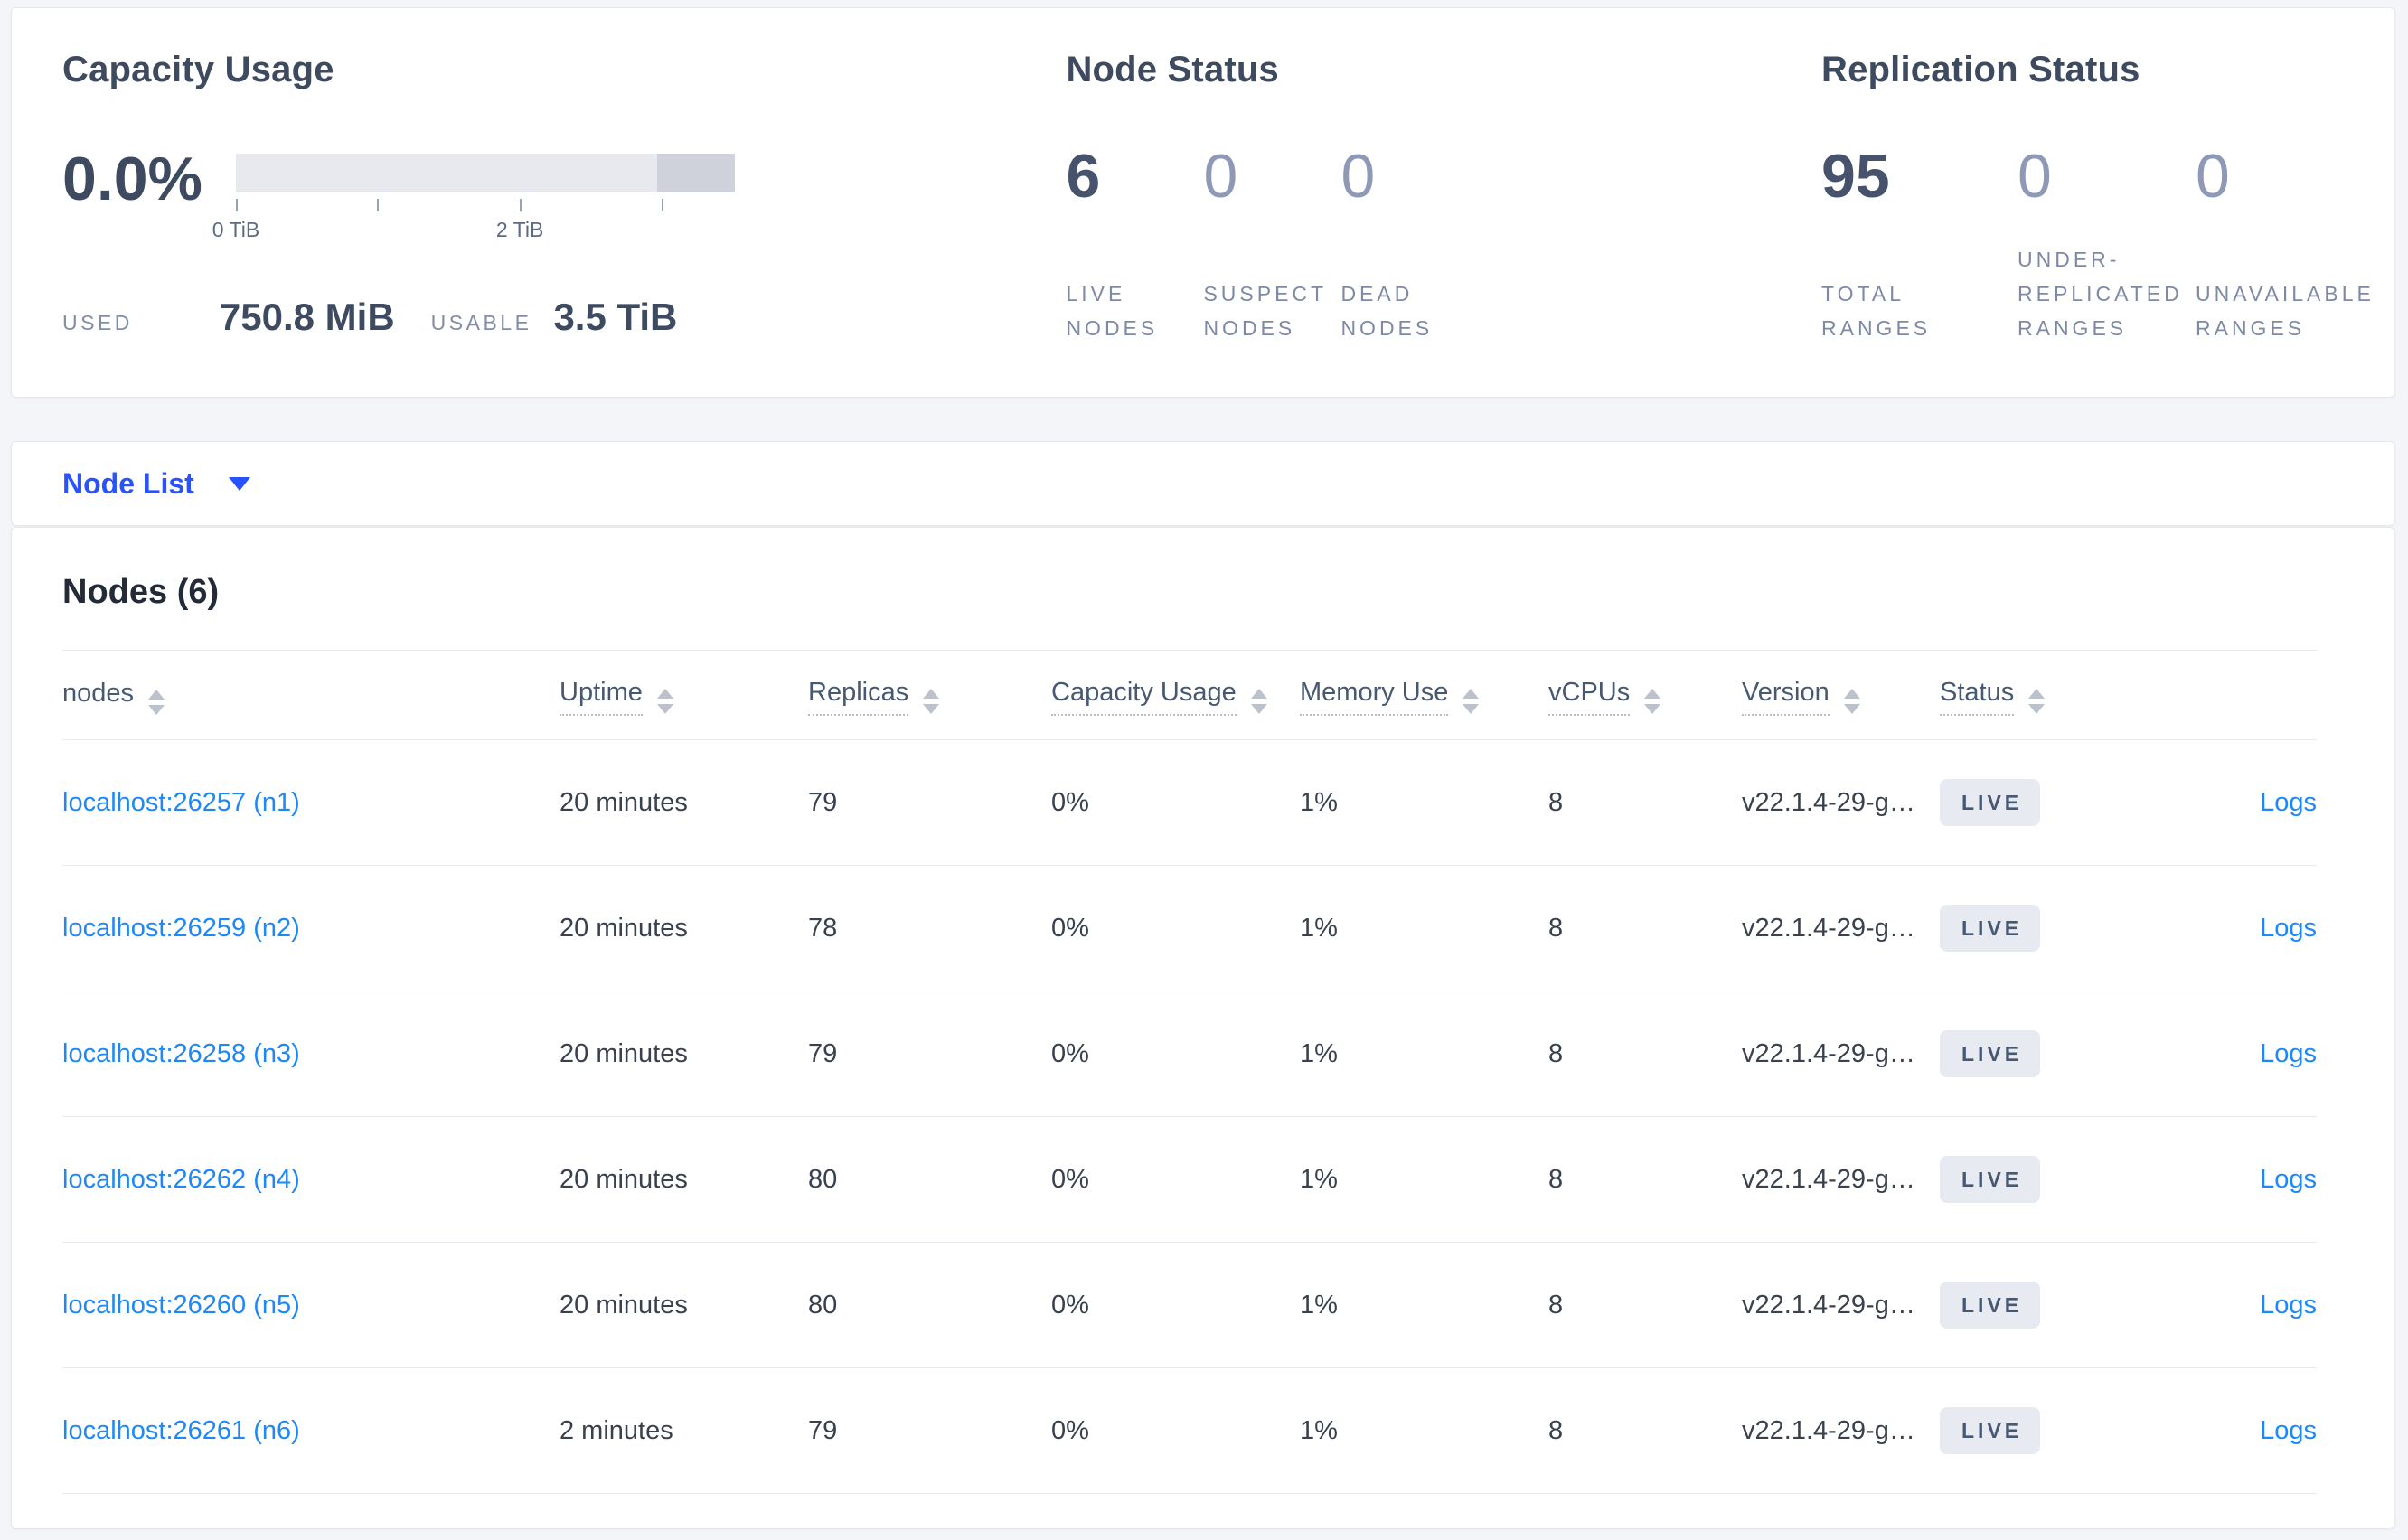  Describe the element at coordinates (1172, 69) in the screenshot. I see `node-status-title: Node Status` at that location.